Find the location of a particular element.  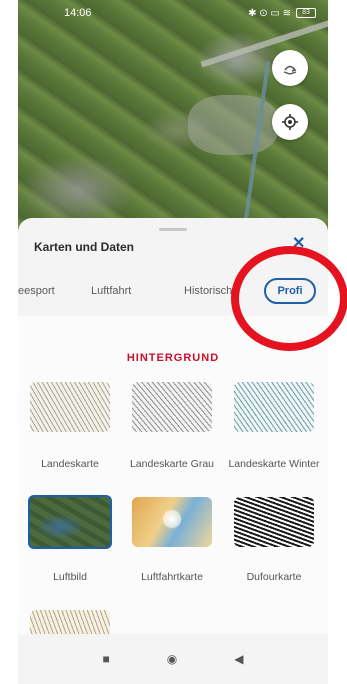

tab-profi: Profi is located at coordinates (290, 291).